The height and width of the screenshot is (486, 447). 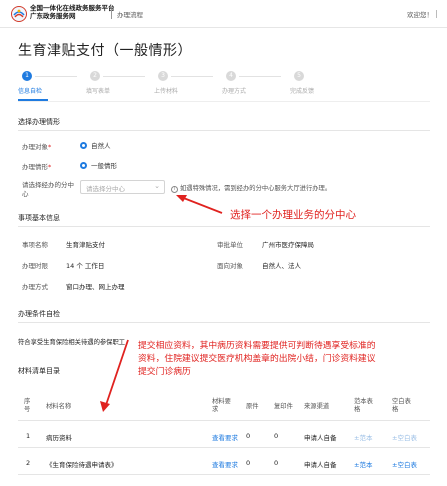 I want to click on situation-label-text: 办理情形, so click(x=35, y=167).